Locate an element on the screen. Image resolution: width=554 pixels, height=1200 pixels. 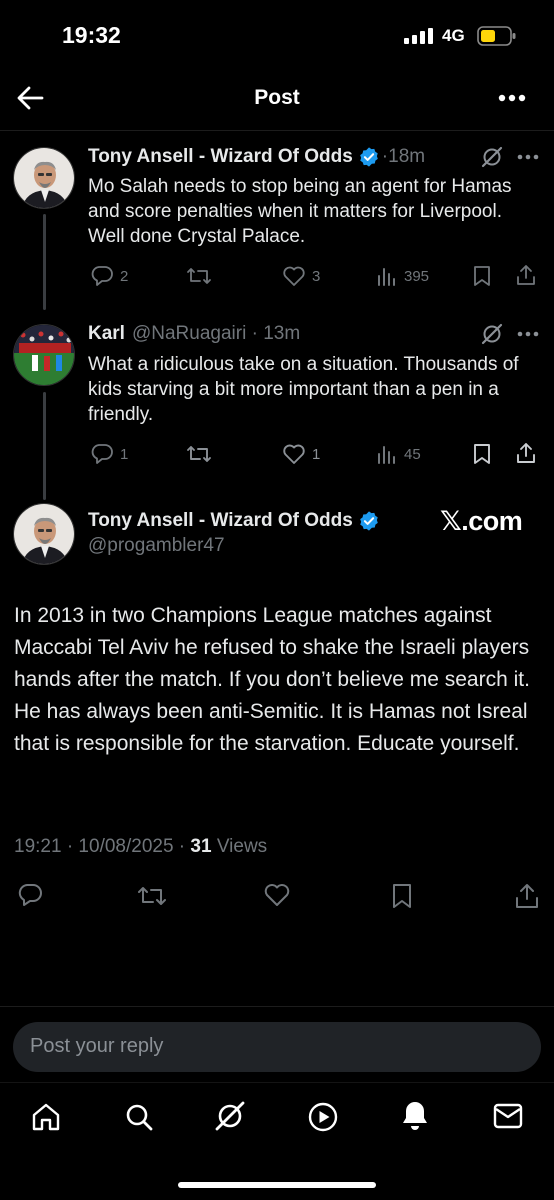
home-icon is located at coordinates (46, 1117).